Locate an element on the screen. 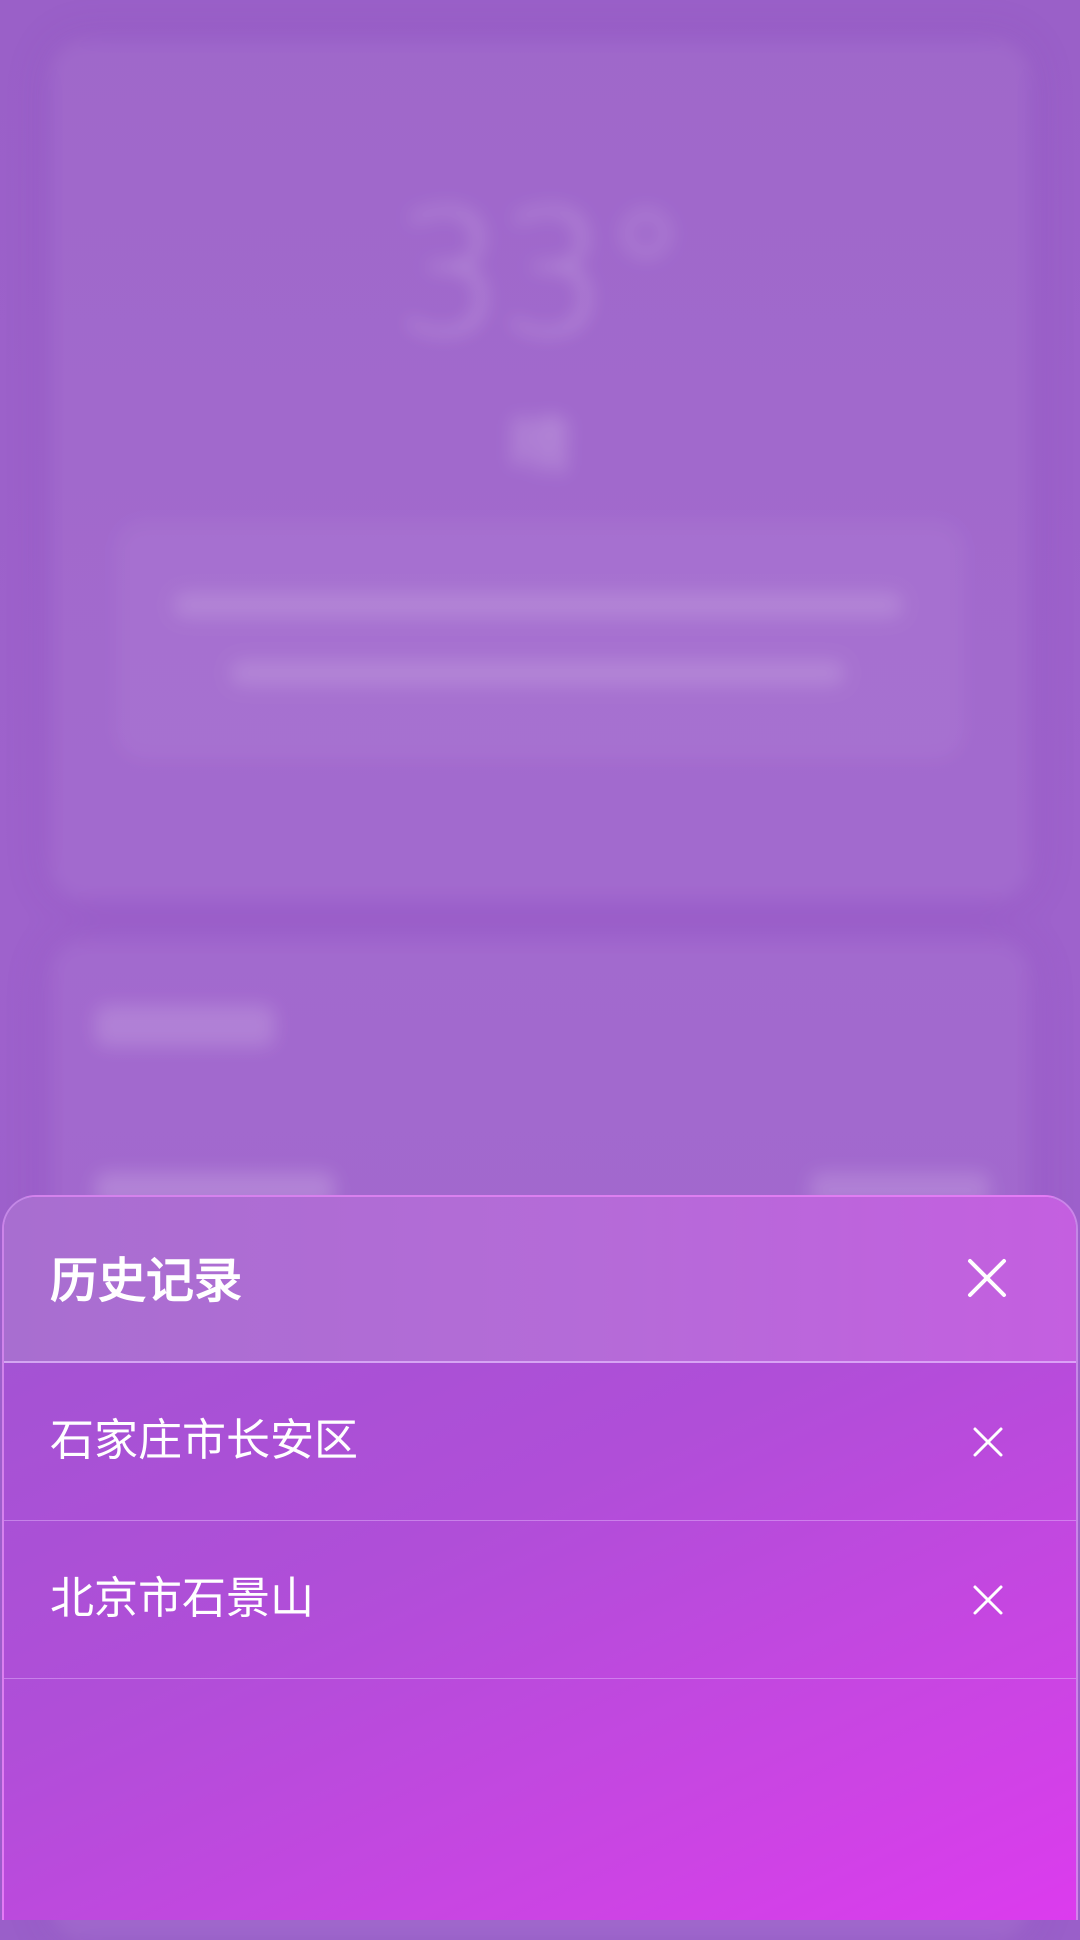  history-item-label: 石家庄市长安区 is located at coordinates (204, 1440).